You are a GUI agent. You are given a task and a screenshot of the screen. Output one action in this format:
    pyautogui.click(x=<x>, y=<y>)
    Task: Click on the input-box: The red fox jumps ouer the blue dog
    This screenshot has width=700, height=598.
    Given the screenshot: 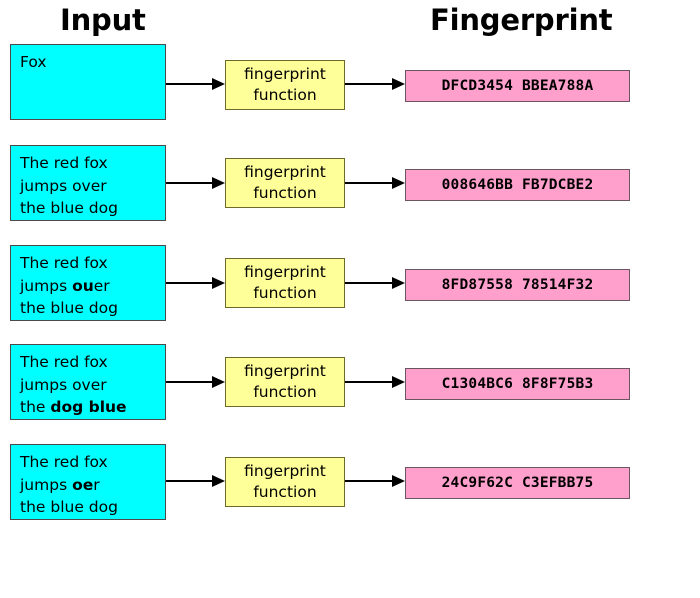 What is the action you would take?
    pyautogui.click(x=88, y=283)
    